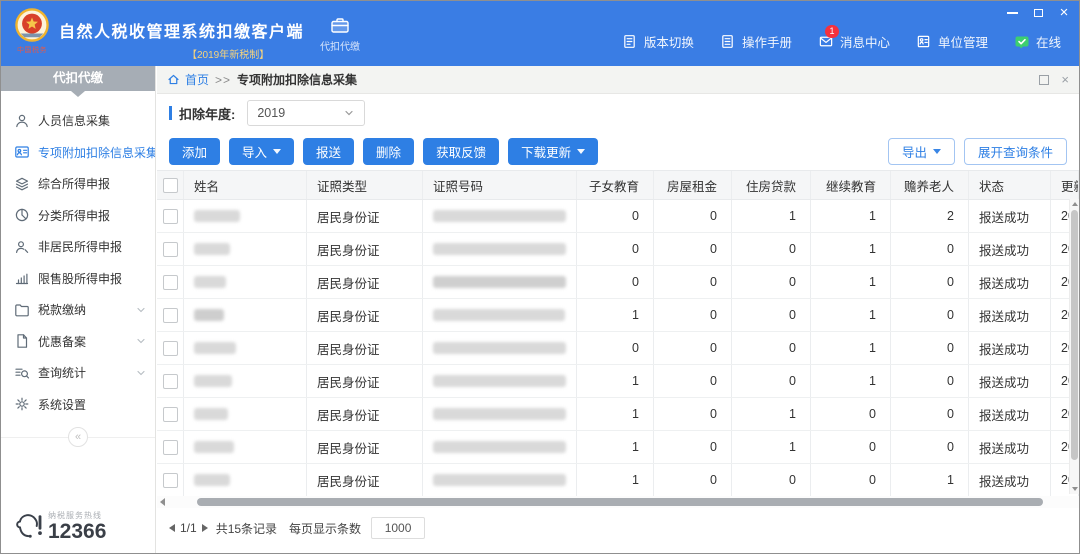 This screenshot has height=554, width=1080. What do you see at coordinates (930, 185) in the screenshot?
I see `column-header: 赡养老人` at bounding box center [930, 185].